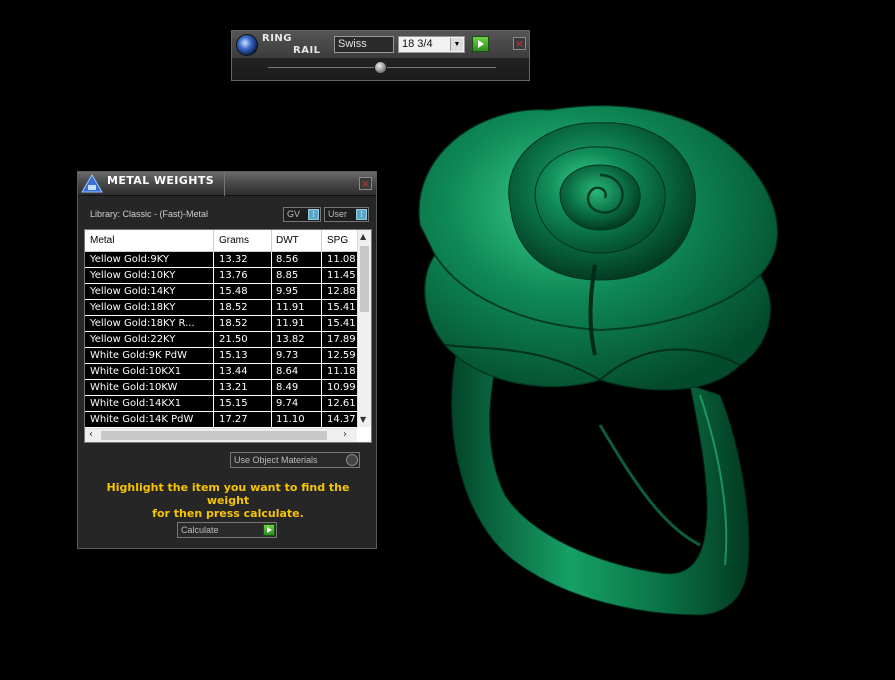 The image size is (895, 680). I want to click on metal-cell: Yellow Gold:18KY, so click(133, 307).